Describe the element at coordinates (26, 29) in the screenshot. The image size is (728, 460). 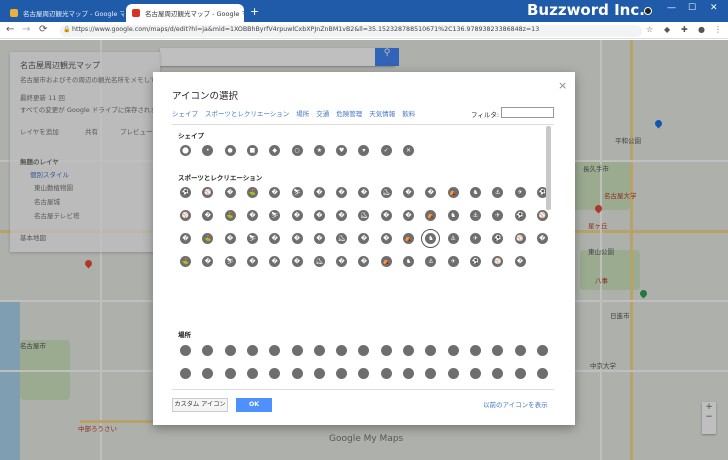
I see `forward-arrow-icon: →` at that location.